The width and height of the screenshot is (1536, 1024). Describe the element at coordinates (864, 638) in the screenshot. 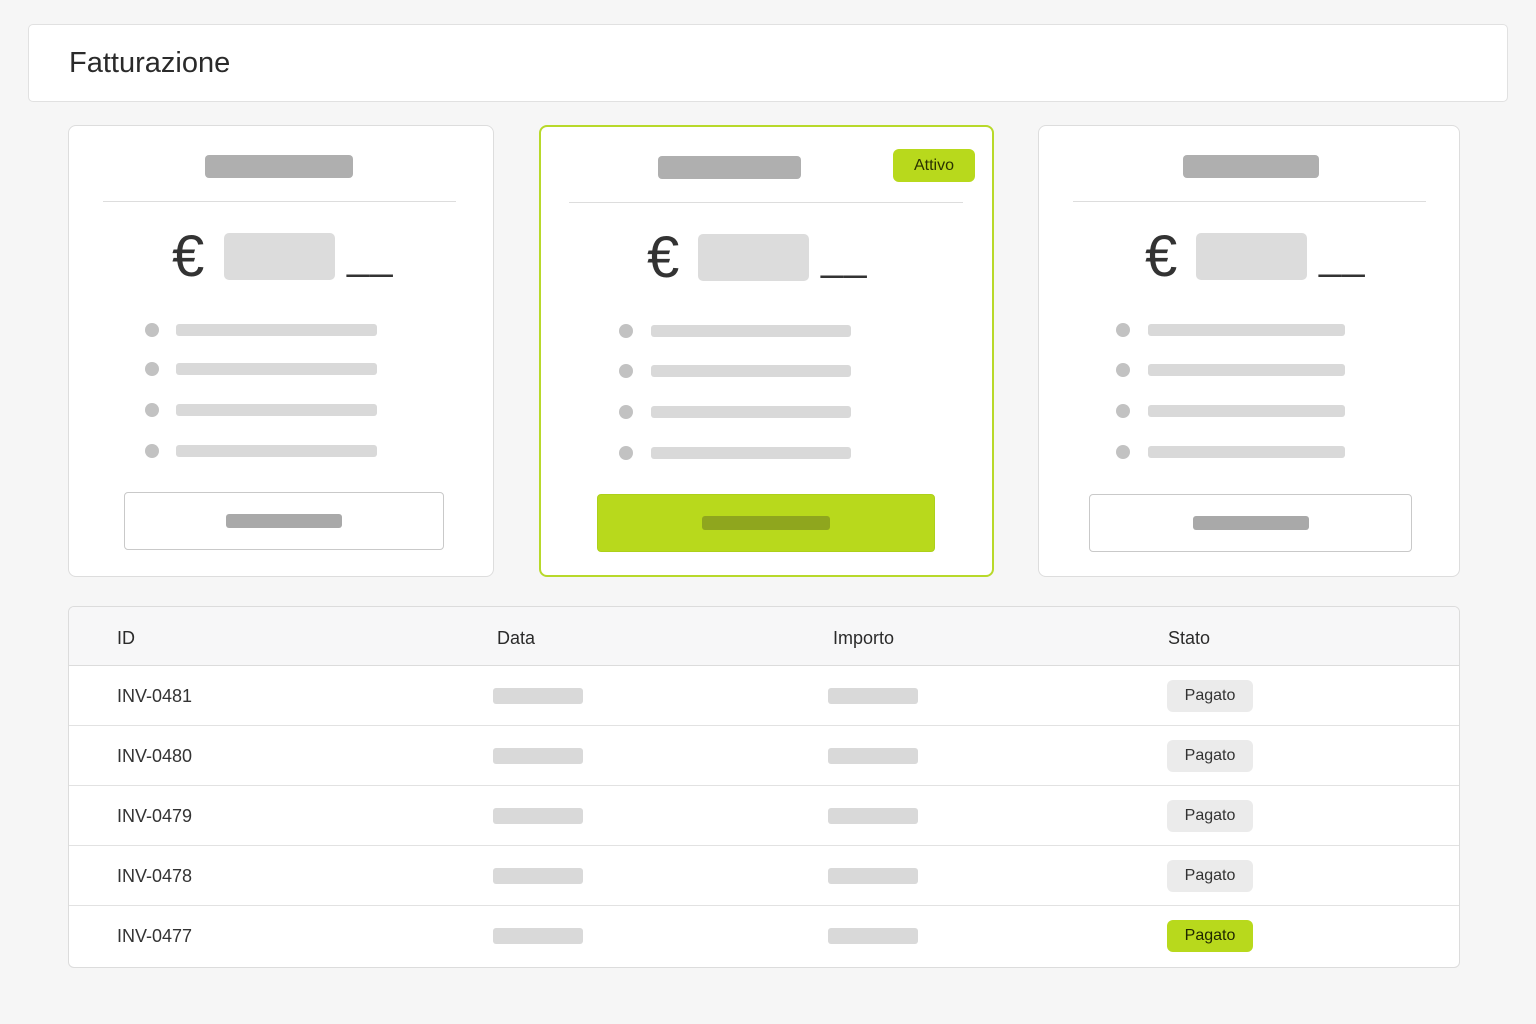

I see `column-header-importo: Importo` at that location.